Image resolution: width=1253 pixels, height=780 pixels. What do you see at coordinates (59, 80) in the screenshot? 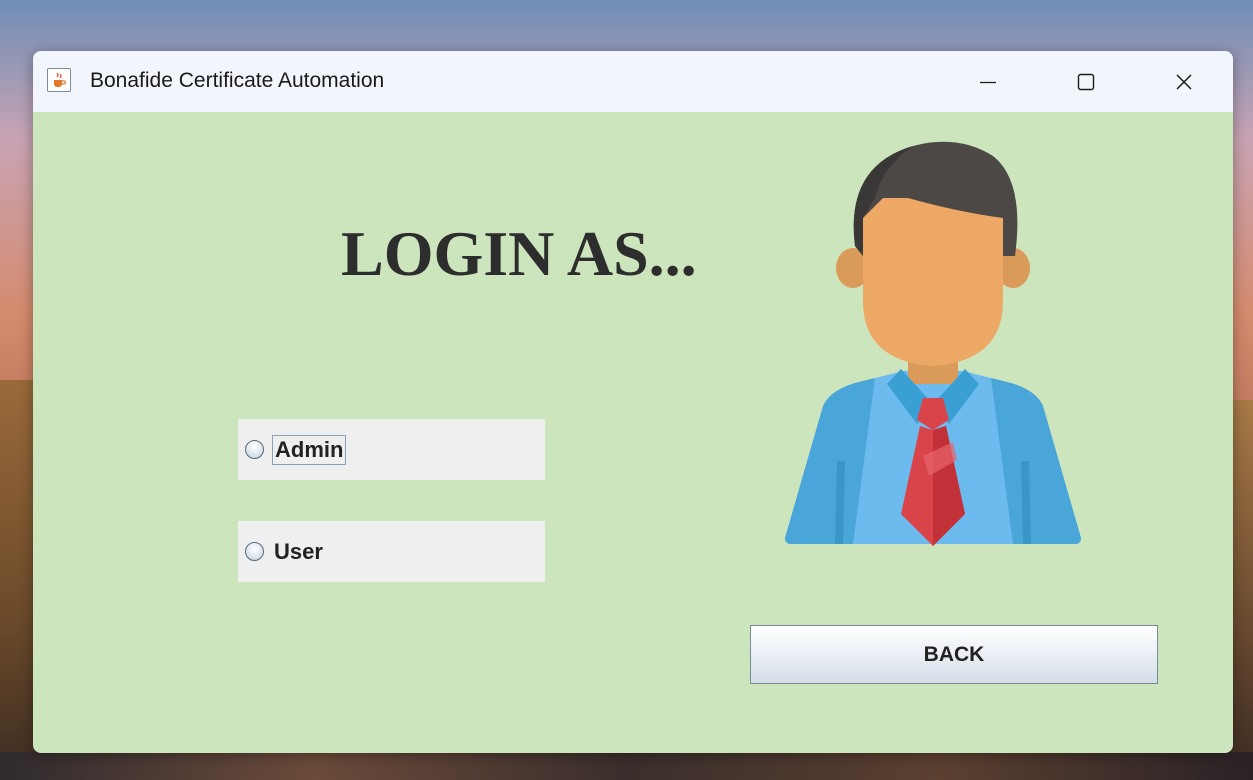
I see `java-cup-icon` at bounding box center [59, 80].